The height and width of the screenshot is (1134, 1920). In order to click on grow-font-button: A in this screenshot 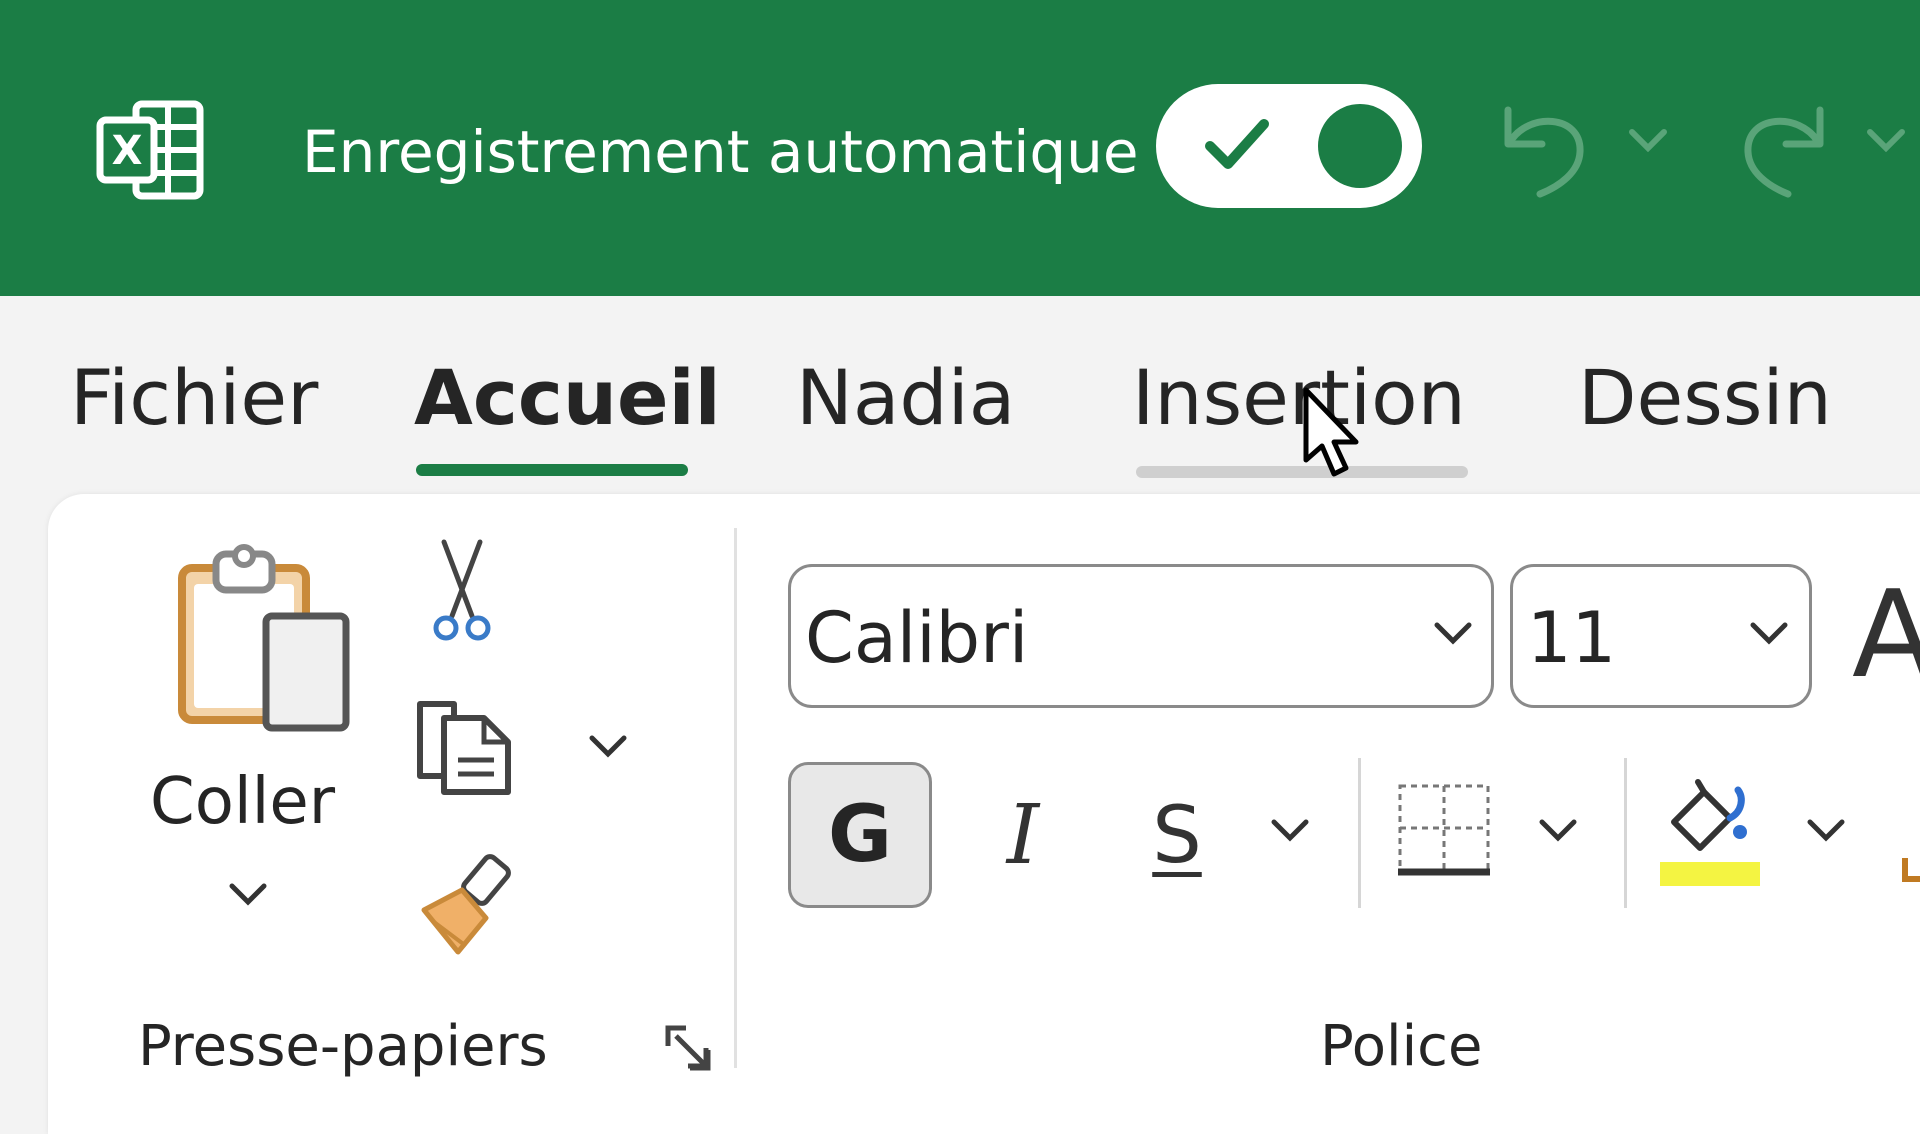, I will do `click(1886, 636)`.